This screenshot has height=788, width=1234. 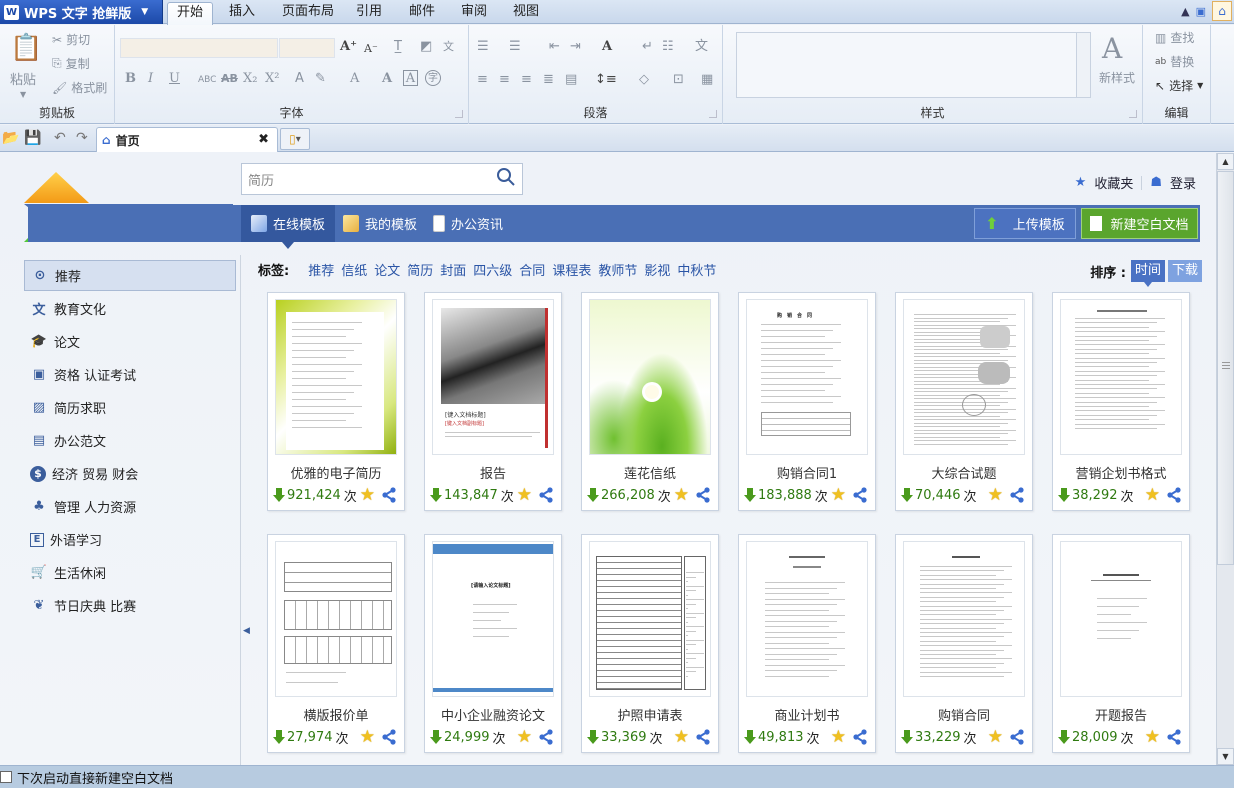 What do you see at coordinates (807, 714) in the screenshot?
I see `template-title: 商业计划书` at bounding box center [807, 714].